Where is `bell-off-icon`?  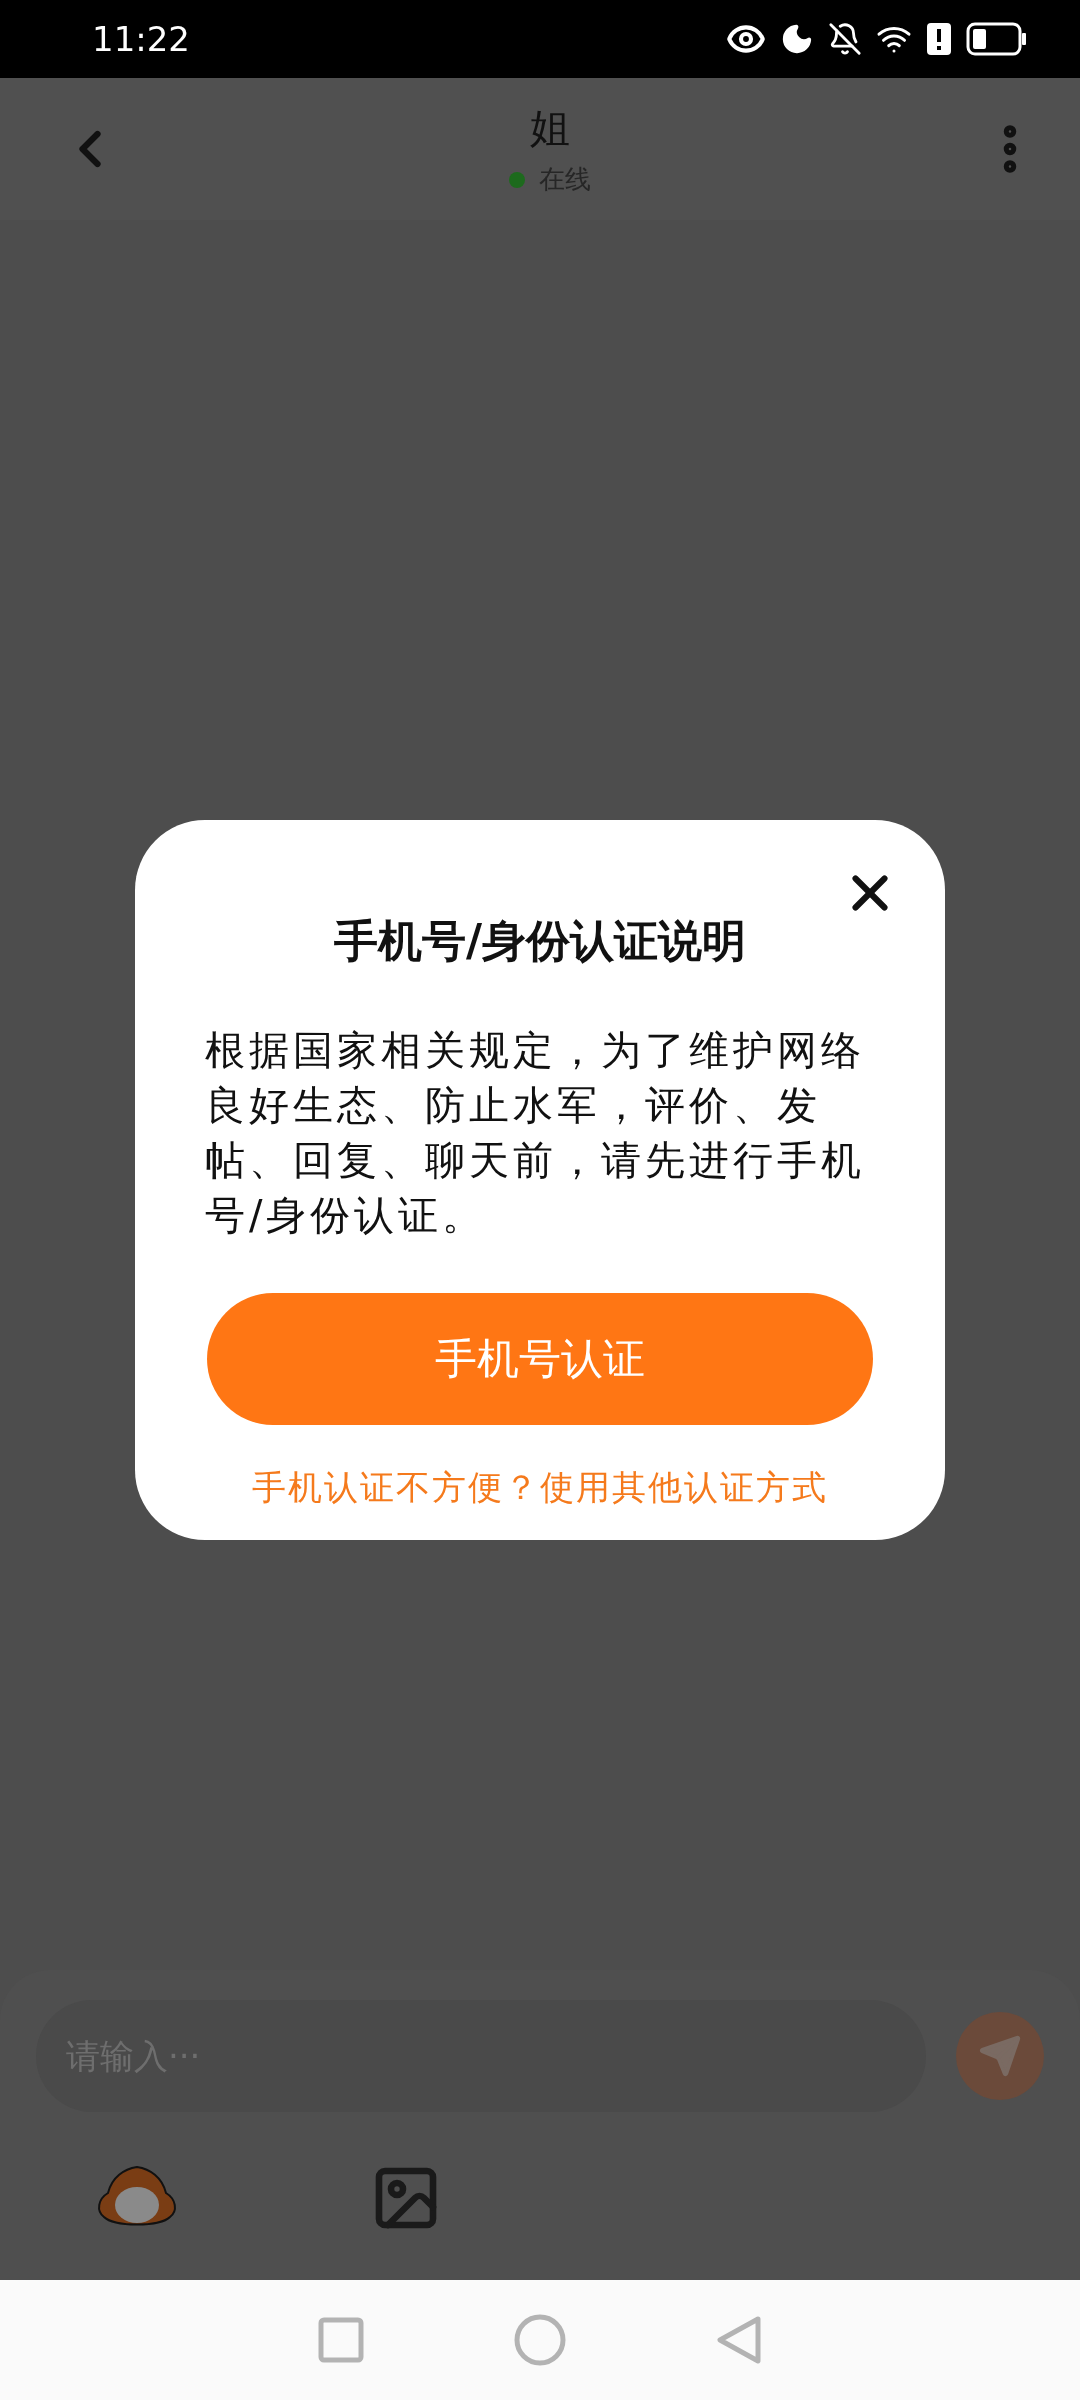 bell-off-icon is located at coordinates (845, 39).